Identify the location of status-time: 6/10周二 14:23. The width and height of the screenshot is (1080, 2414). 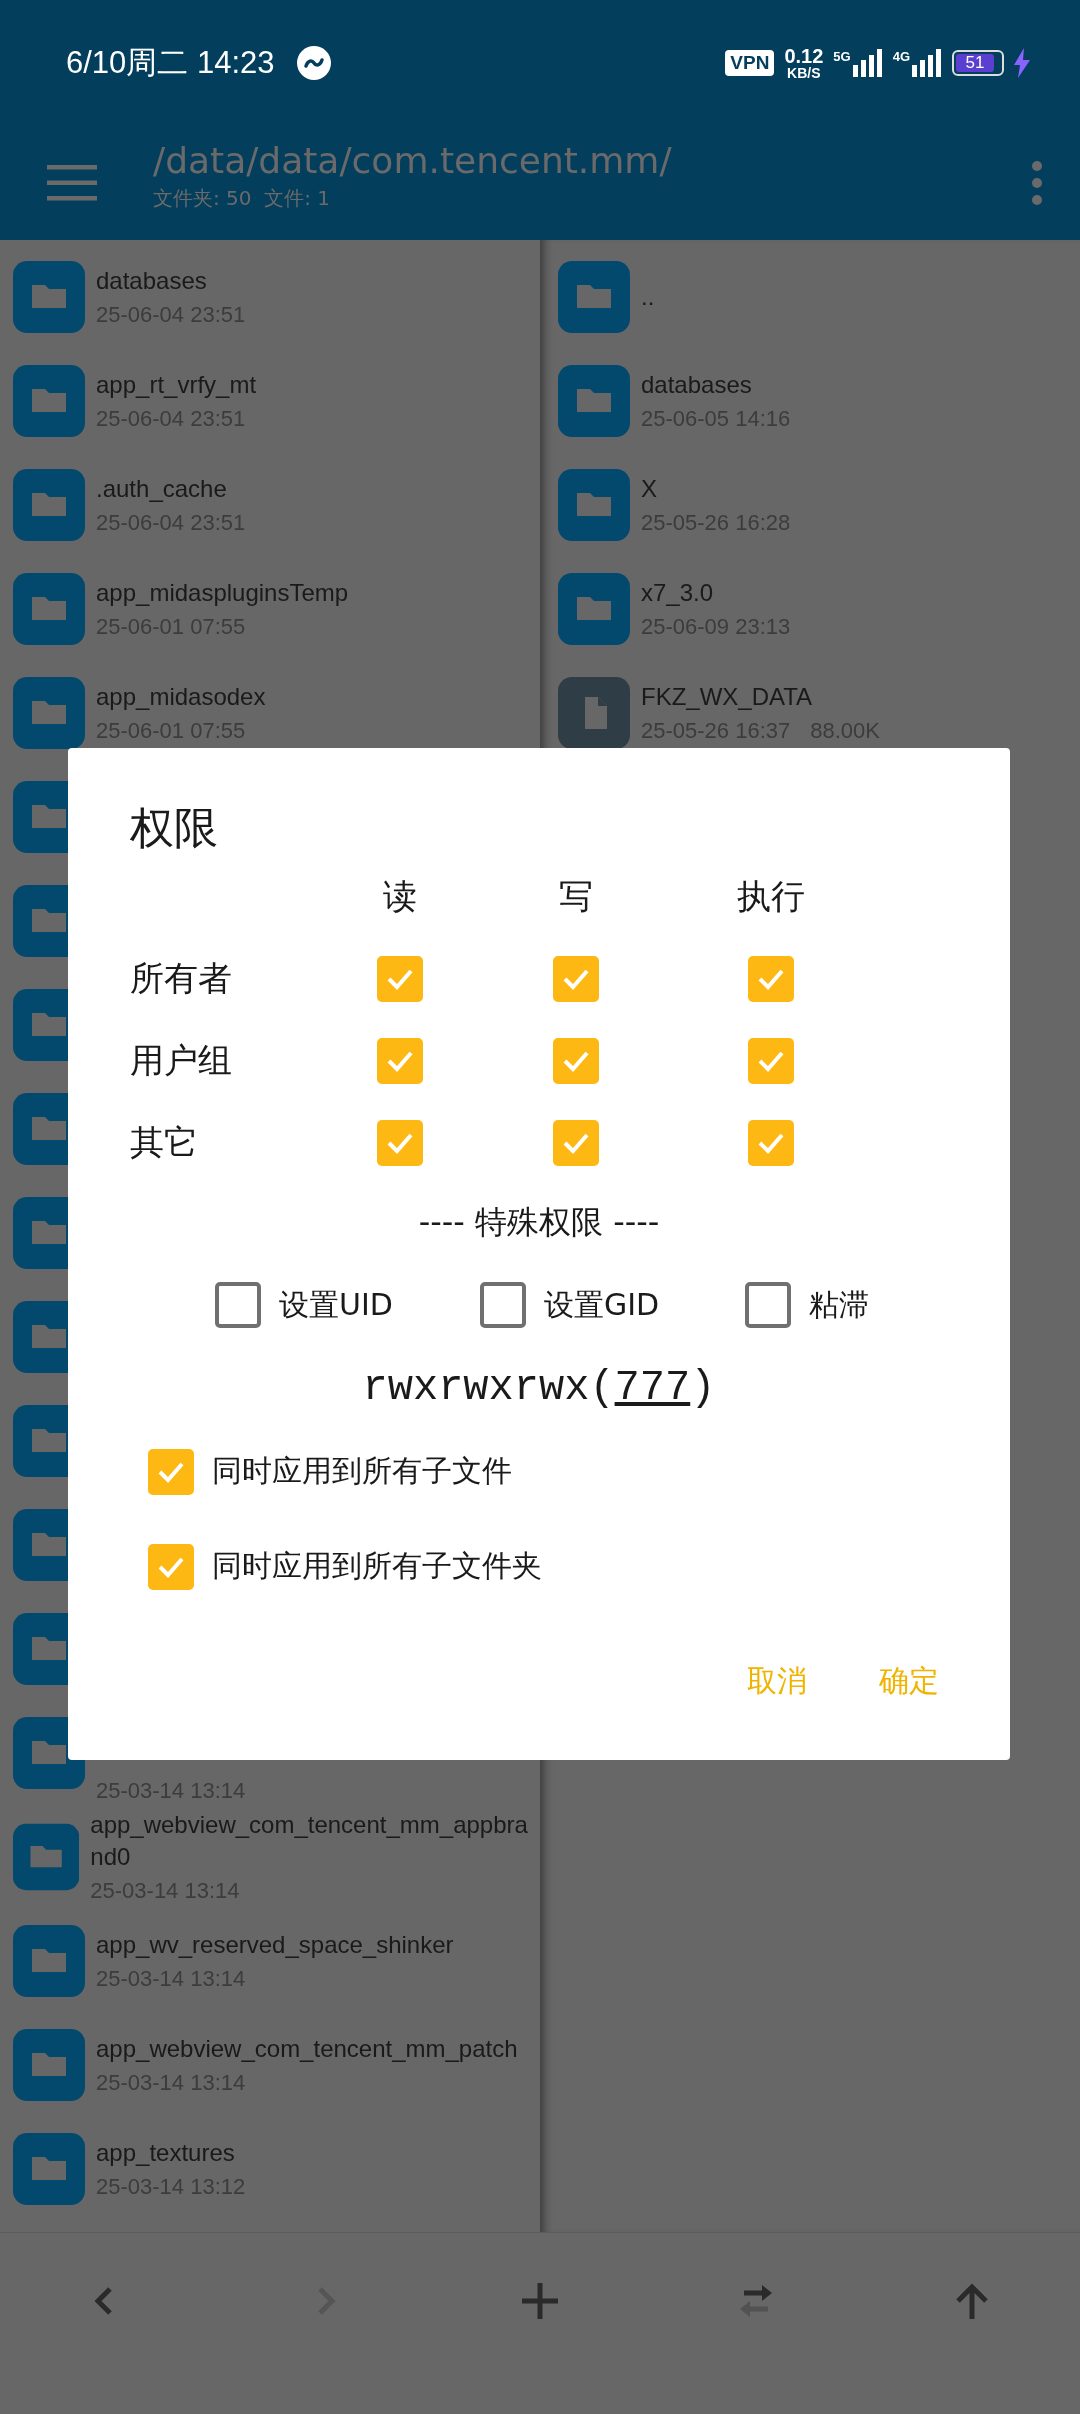
(170, 62).